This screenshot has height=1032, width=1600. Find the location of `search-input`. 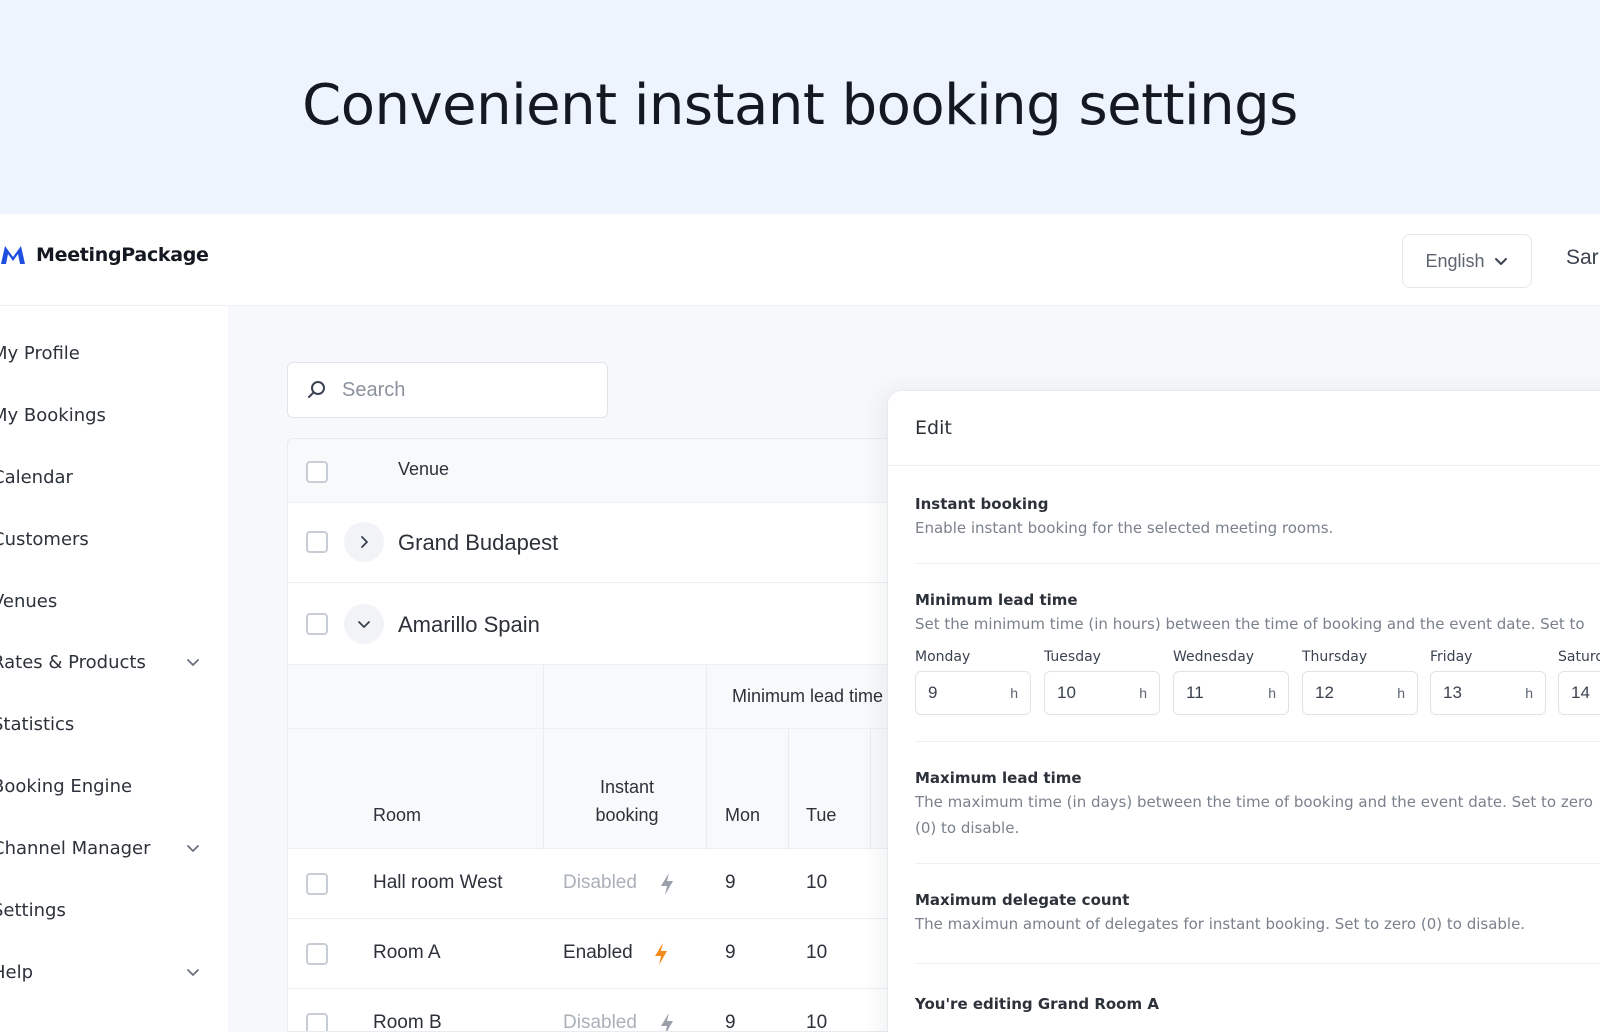

search-input is located at coordinates (462, 390).